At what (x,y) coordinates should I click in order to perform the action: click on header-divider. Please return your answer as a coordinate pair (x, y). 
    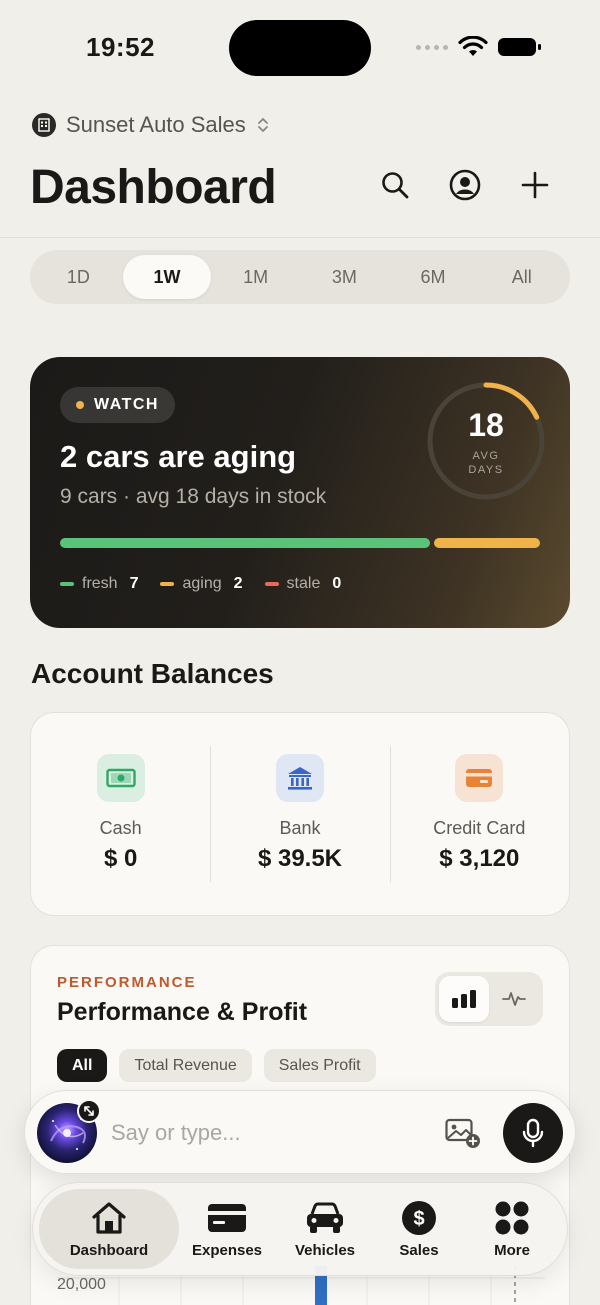
    Looking at the image, I should click on (300, 237).